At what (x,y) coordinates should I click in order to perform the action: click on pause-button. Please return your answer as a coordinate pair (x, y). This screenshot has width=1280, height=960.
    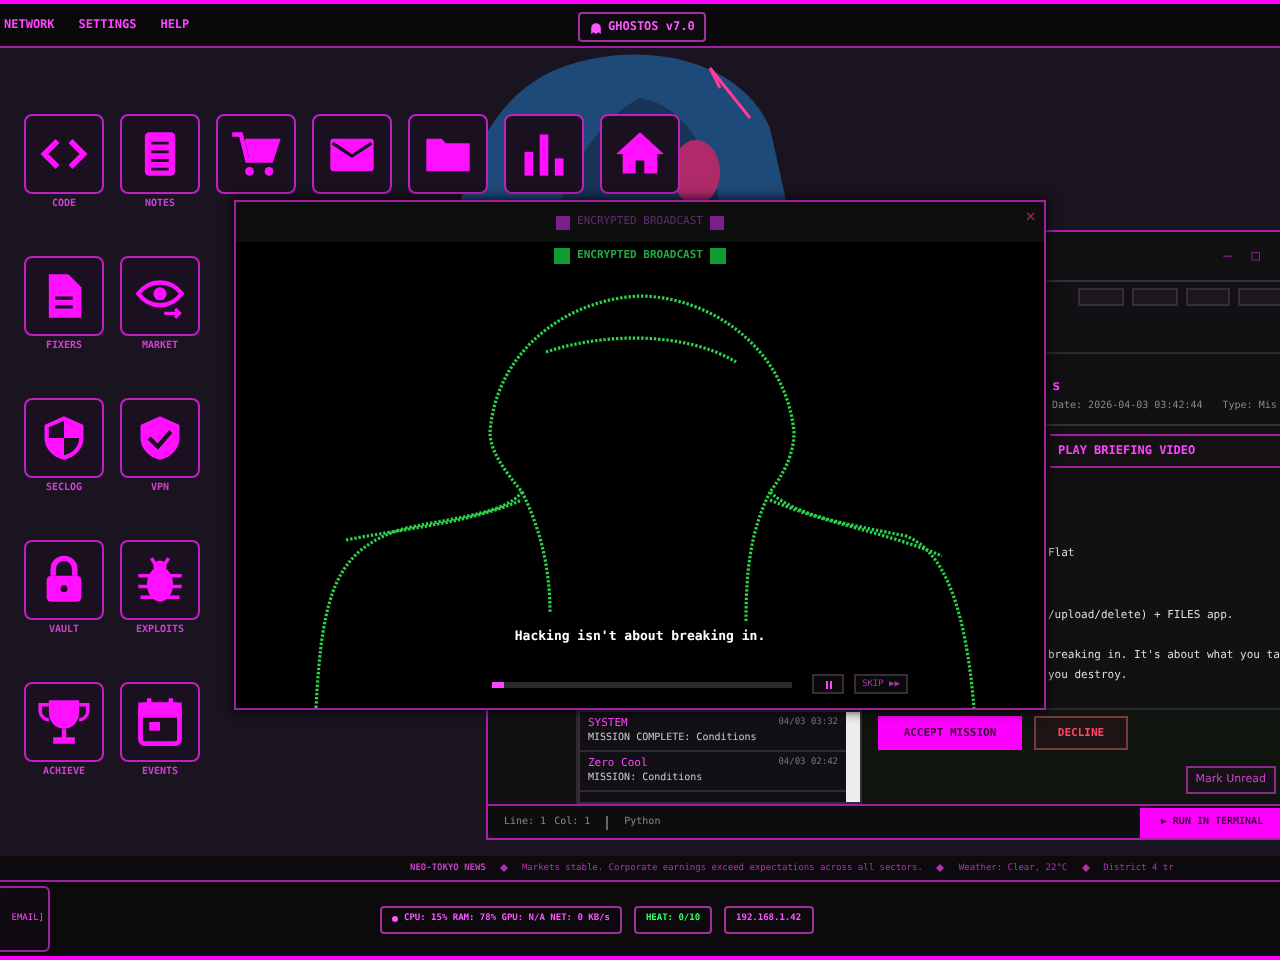
    Looking at the image, I should click on (828, 684).